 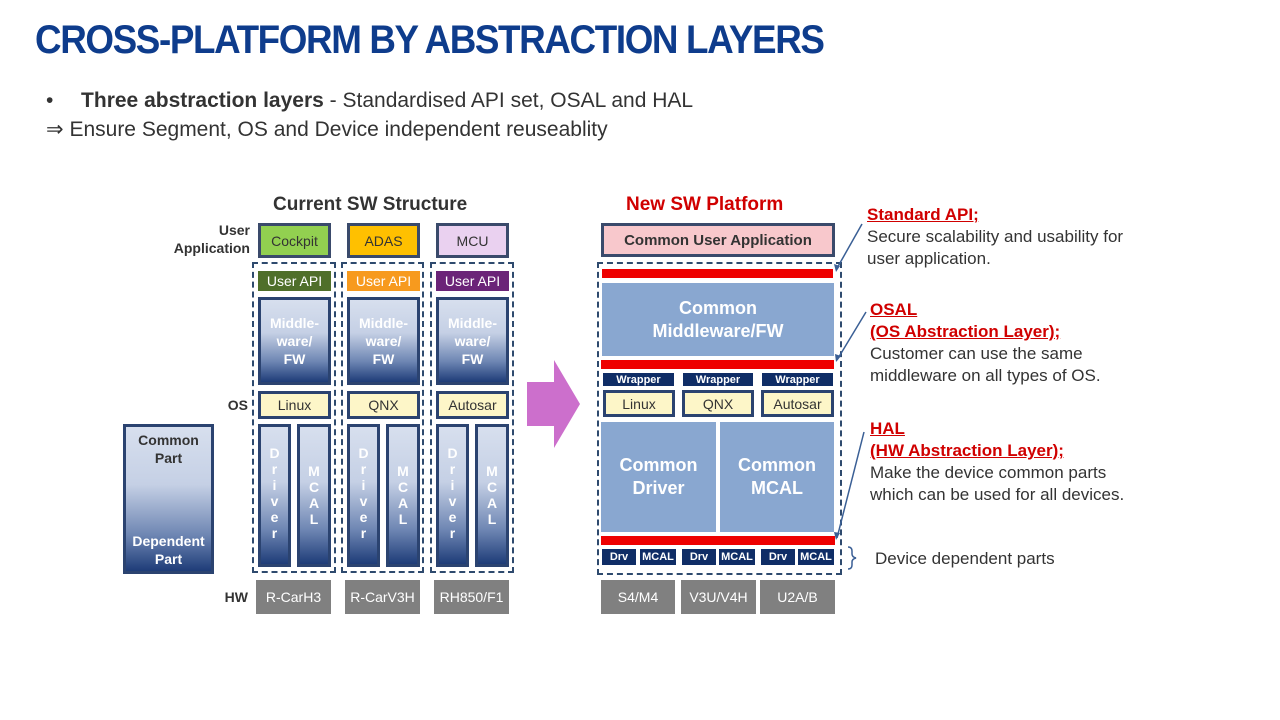 I want to click on common-middleware: Common Middleware/FW, so click(x=718, y=319).